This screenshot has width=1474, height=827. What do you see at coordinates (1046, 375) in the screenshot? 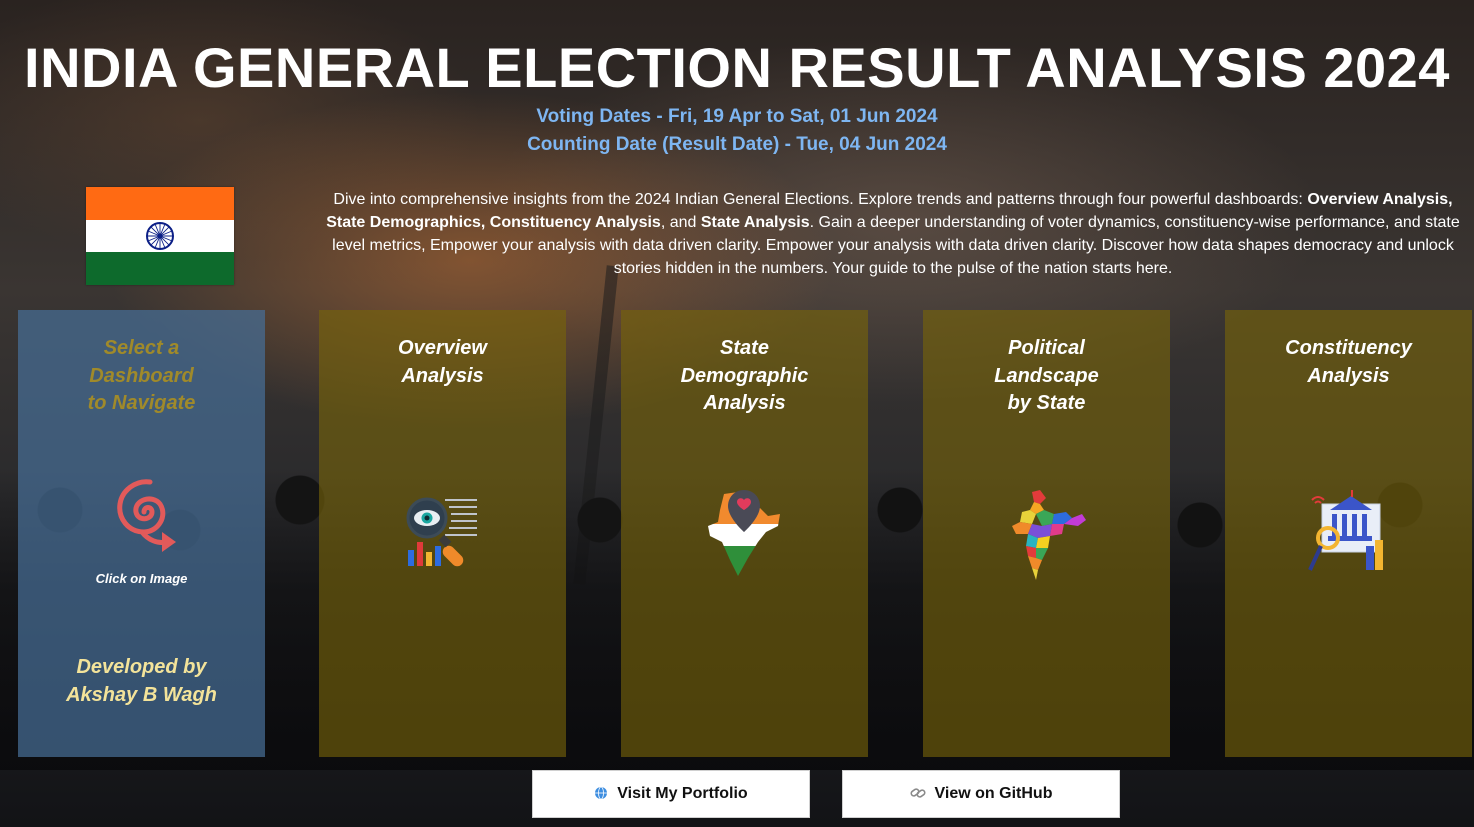
I see `dashboard-title: Political Landscape by State` at bounding box center [1046, 375].